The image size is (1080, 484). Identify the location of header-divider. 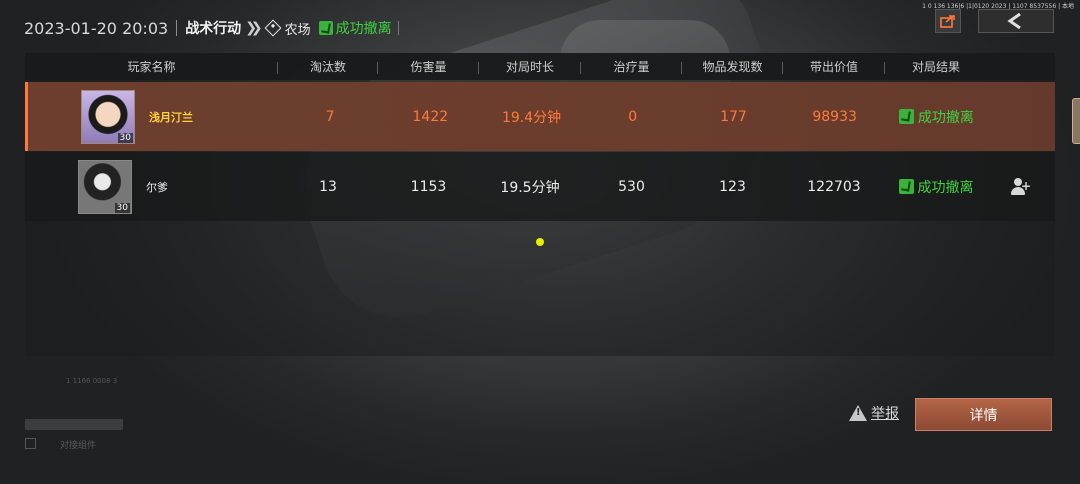
(177, 28).